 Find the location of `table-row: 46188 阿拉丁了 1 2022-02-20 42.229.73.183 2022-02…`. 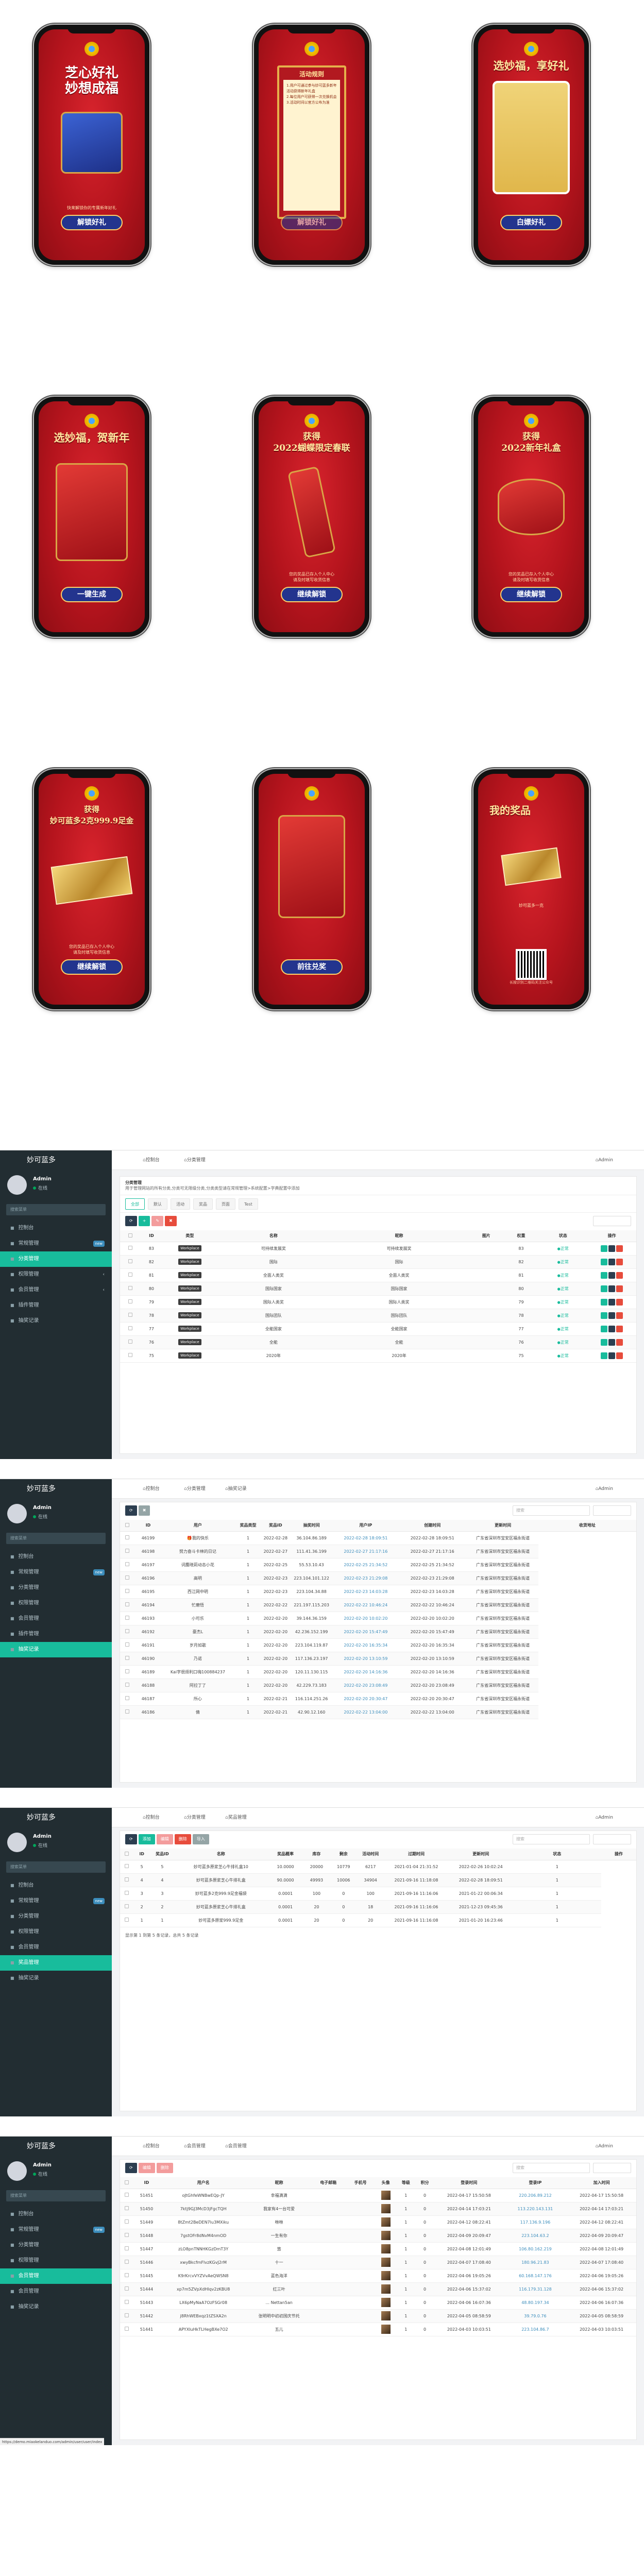

table-row: 46188 阿拉丁了 1 2022-02-20 42.229.73.183 2022-02… is located at coordinates (378, 1685).